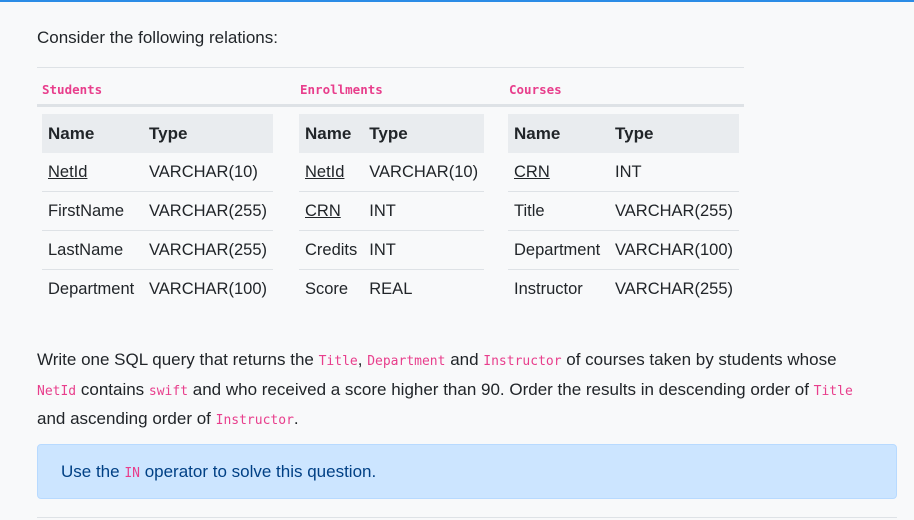 The height and width of the screenshot is (520, 914). Describe the element at coordinates (72, 89) in the screenshot. I see `students-caption: Students` at that location.